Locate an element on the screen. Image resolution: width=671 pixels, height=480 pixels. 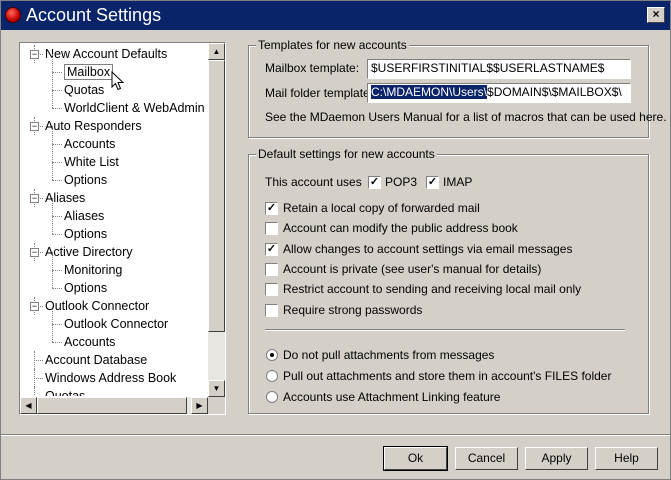
ok-button: Ok is located at coordinates (415, 458).